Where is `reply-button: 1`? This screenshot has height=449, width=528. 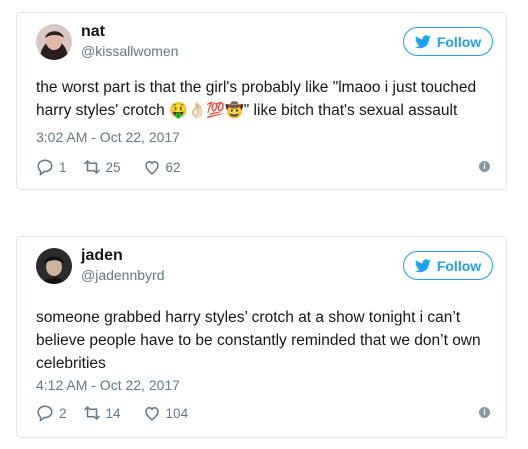 reply-button: 1 is located at coordinates (51, 167).